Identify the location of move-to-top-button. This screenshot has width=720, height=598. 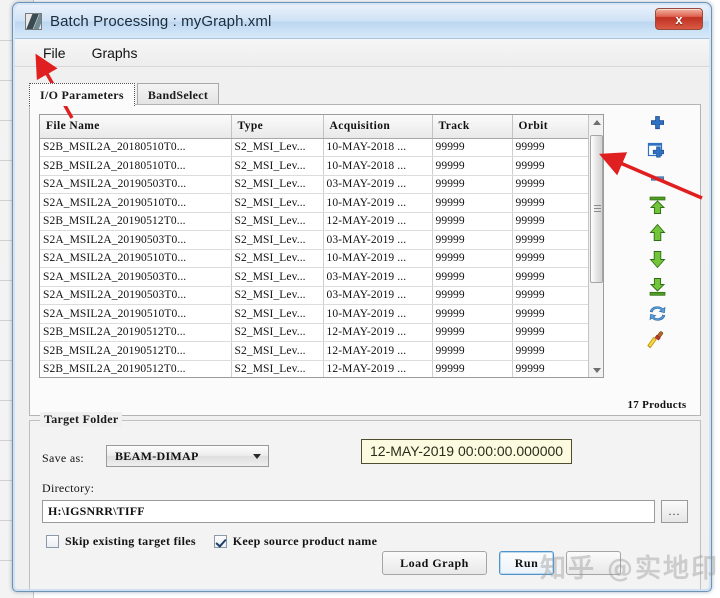
(657, 205).